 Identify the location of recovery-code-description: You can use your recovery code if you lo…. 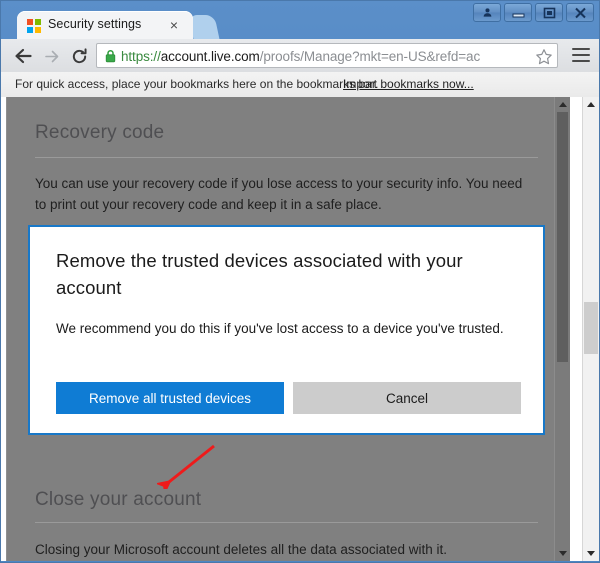
(279, 194).